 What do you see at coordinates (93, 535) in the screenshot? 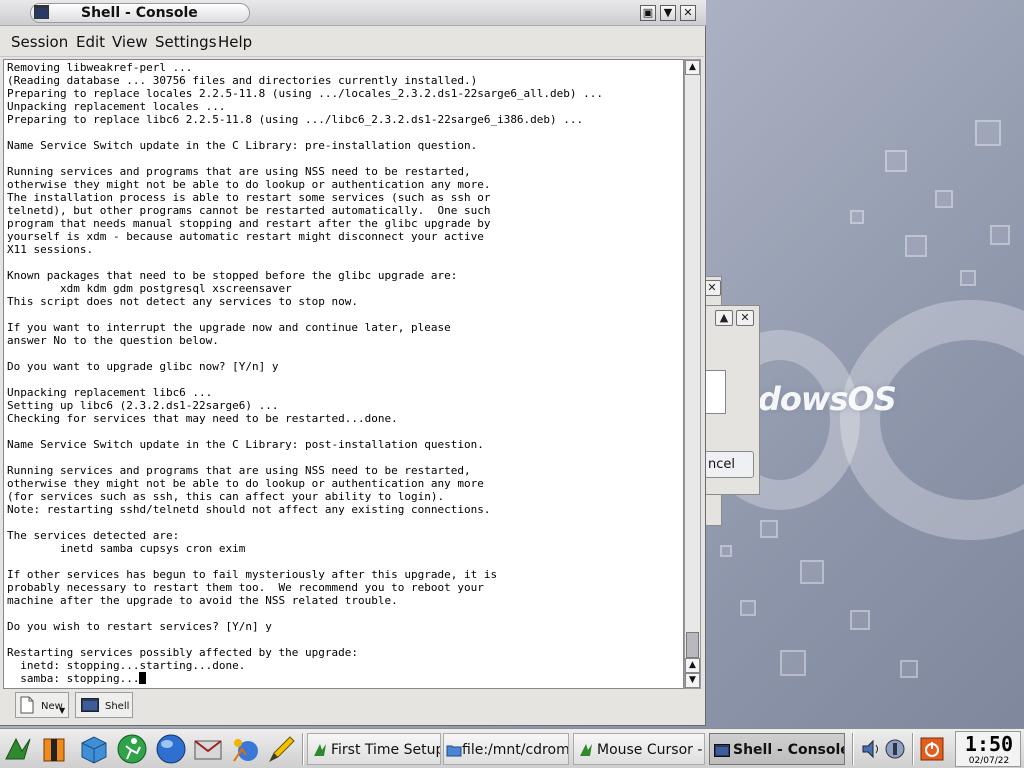
I see `terminal-line: The services detected are:` at bounding box center [93, 535].